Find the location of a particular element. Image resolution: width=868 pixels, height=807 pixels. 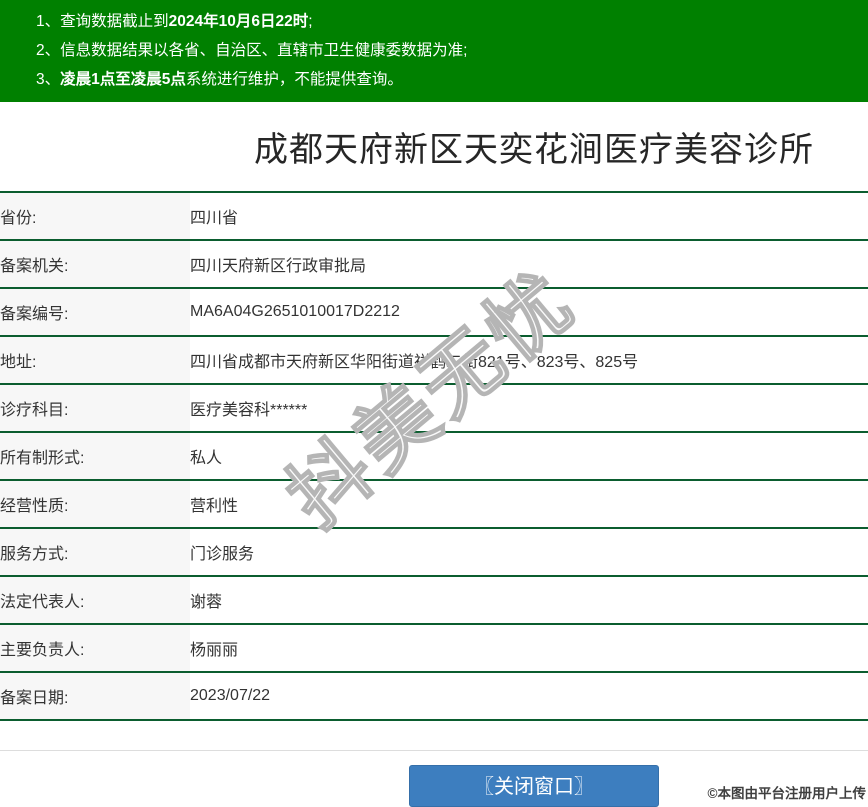

table-row: 地址: 四川省成都市天府新区华阳街道祥鹤二街821号、823号、825号 is located at coordinates (434, 360).